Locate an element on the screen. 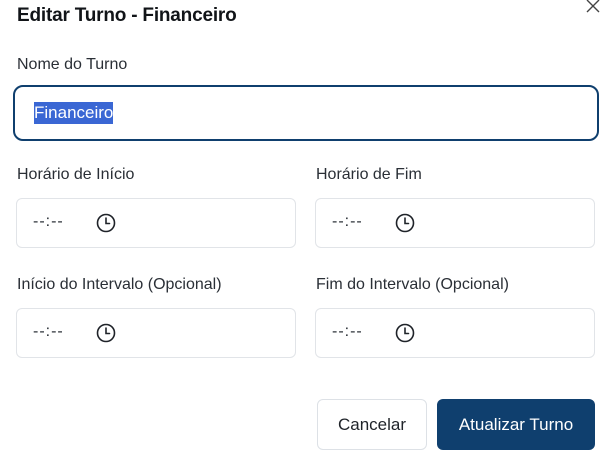 Image resolution: width=604 pixels, height=466 pixels. shift-name-label: Nome do Turno is located at coordinates (72, 64).